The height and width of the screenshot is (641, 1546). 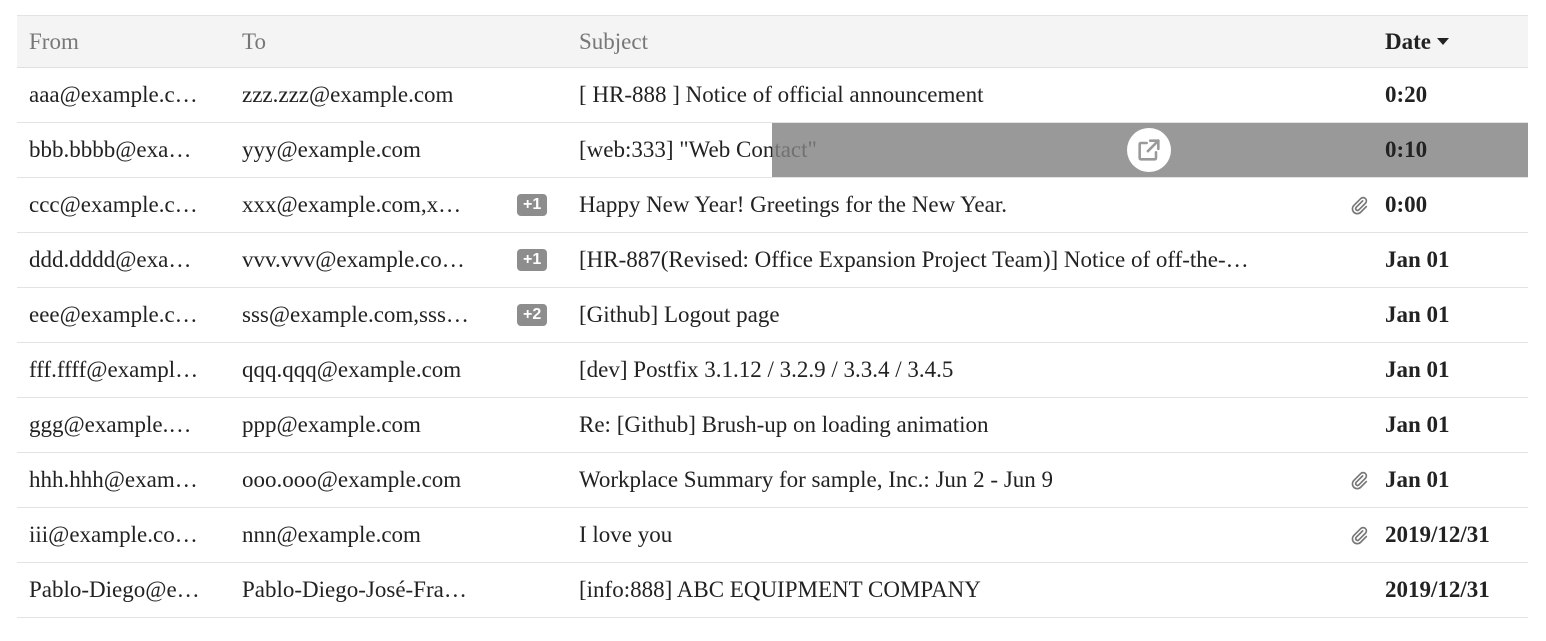 What do you see at coordinates (1442, 41) in the screenshot?
I see `caret-down-icon` at bounding box center [1442, 41].